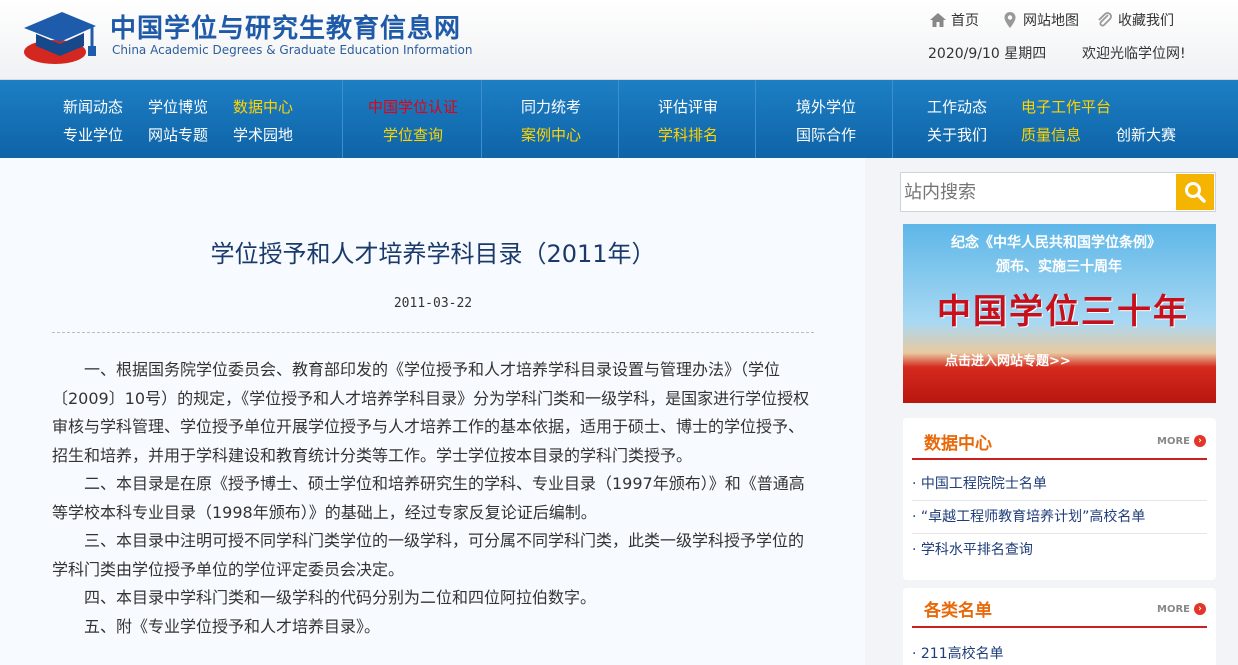 Image resolution: width=1238 pixels, height=665 pixels. I want to click on list-item: · 211高校名单, so click(1059, 651).